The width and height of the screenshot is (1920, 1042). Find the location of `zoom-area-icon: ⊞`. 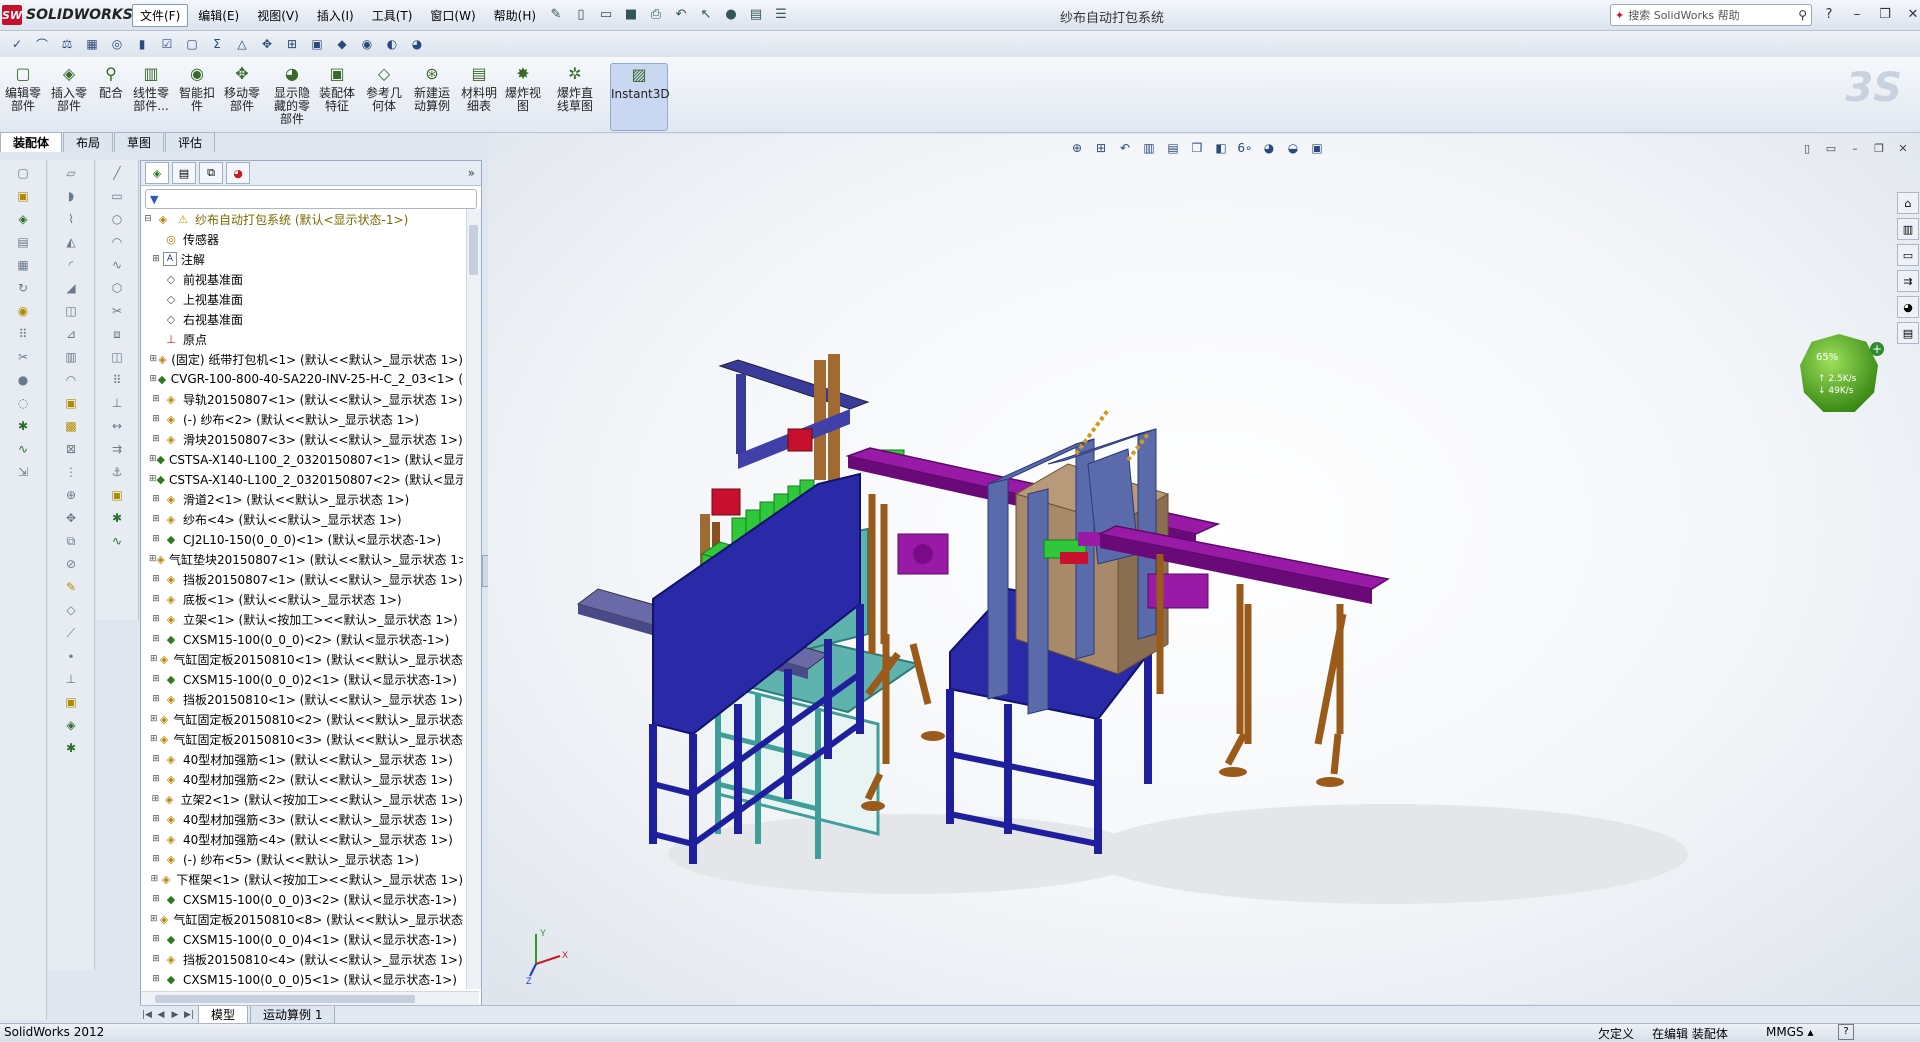

zoom-area-icon: ⊞ is located at coordinates (1101, 148).